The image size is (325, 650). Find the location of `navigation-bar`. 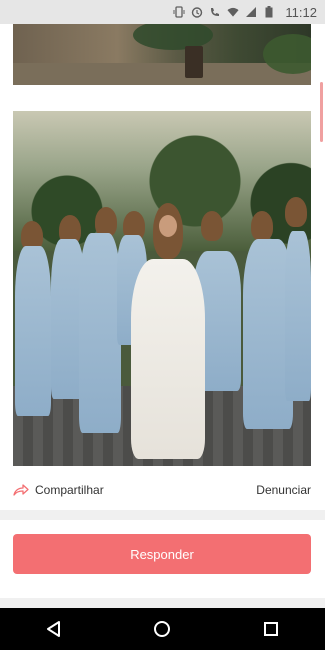

navigation-bar is located at coordinates (162, 629).